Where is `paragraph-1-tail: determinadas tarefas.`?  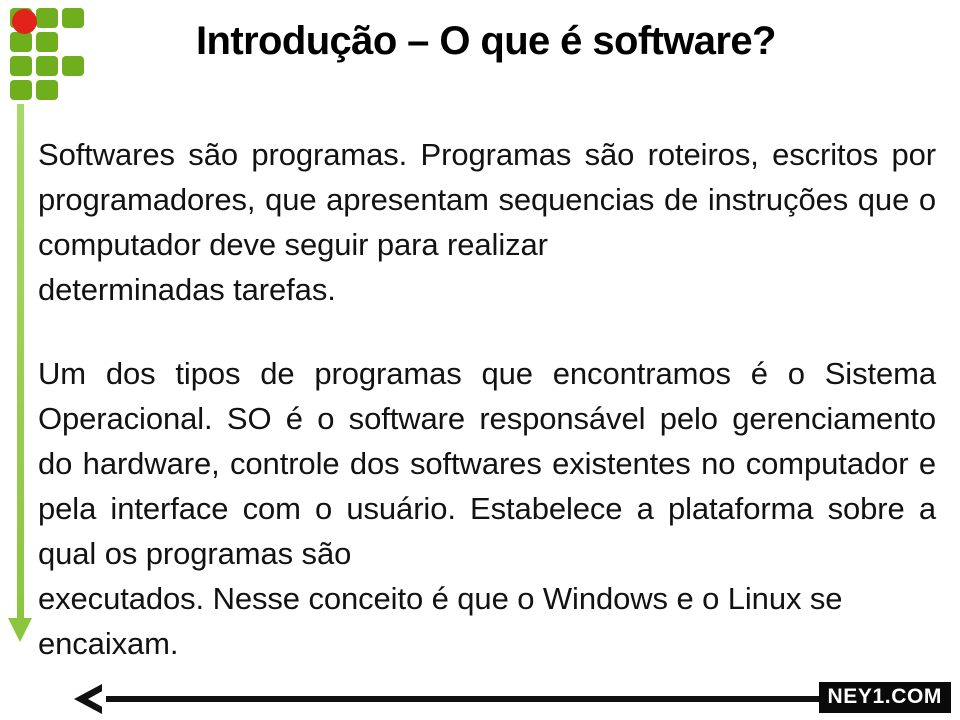 paragraph-1-tail: determinadas tarefas. is located at coordinates (187, 289).